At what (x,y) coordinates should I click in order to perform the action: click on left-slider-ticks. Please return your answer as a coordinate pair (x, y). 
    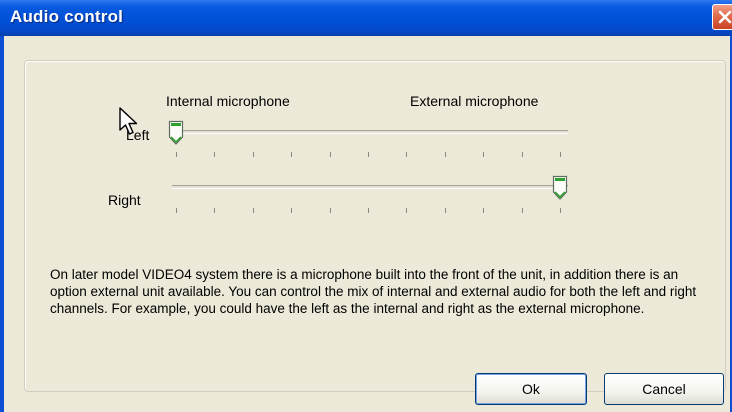
    Looking at the image, I should click on (366, 156).